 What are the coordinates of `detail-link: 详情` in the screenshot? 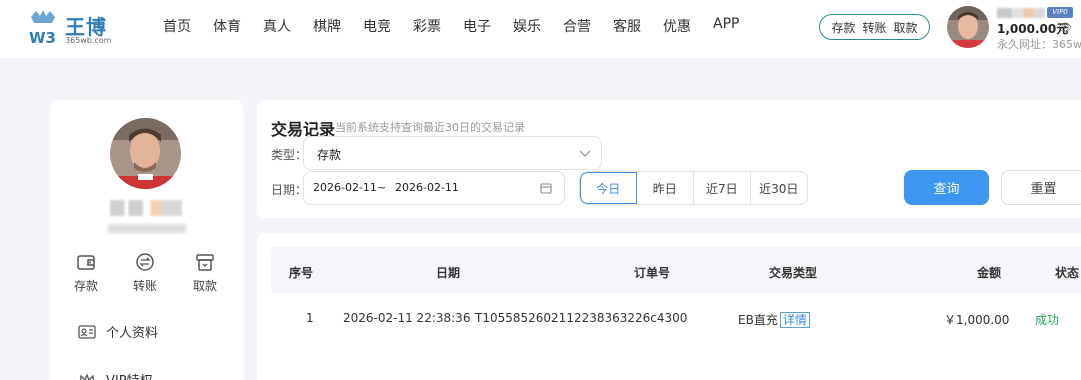 It's located at (794, 320).